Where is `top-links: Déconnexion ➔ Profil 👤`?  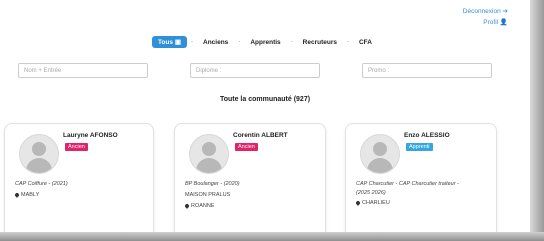 top-links: Déconnexion ➔ Profil 👤 is located at coordinates (485, 17).